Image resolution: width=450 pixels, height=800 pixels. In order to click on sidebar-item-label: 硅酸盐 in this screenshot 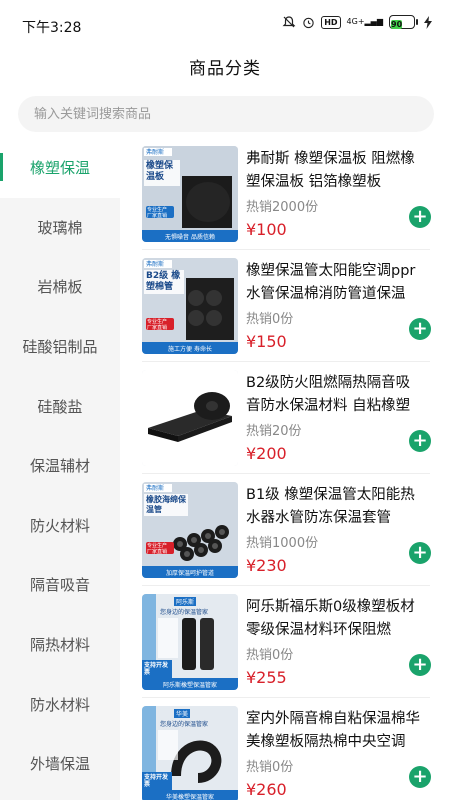, I will do `click(60, 406)`.